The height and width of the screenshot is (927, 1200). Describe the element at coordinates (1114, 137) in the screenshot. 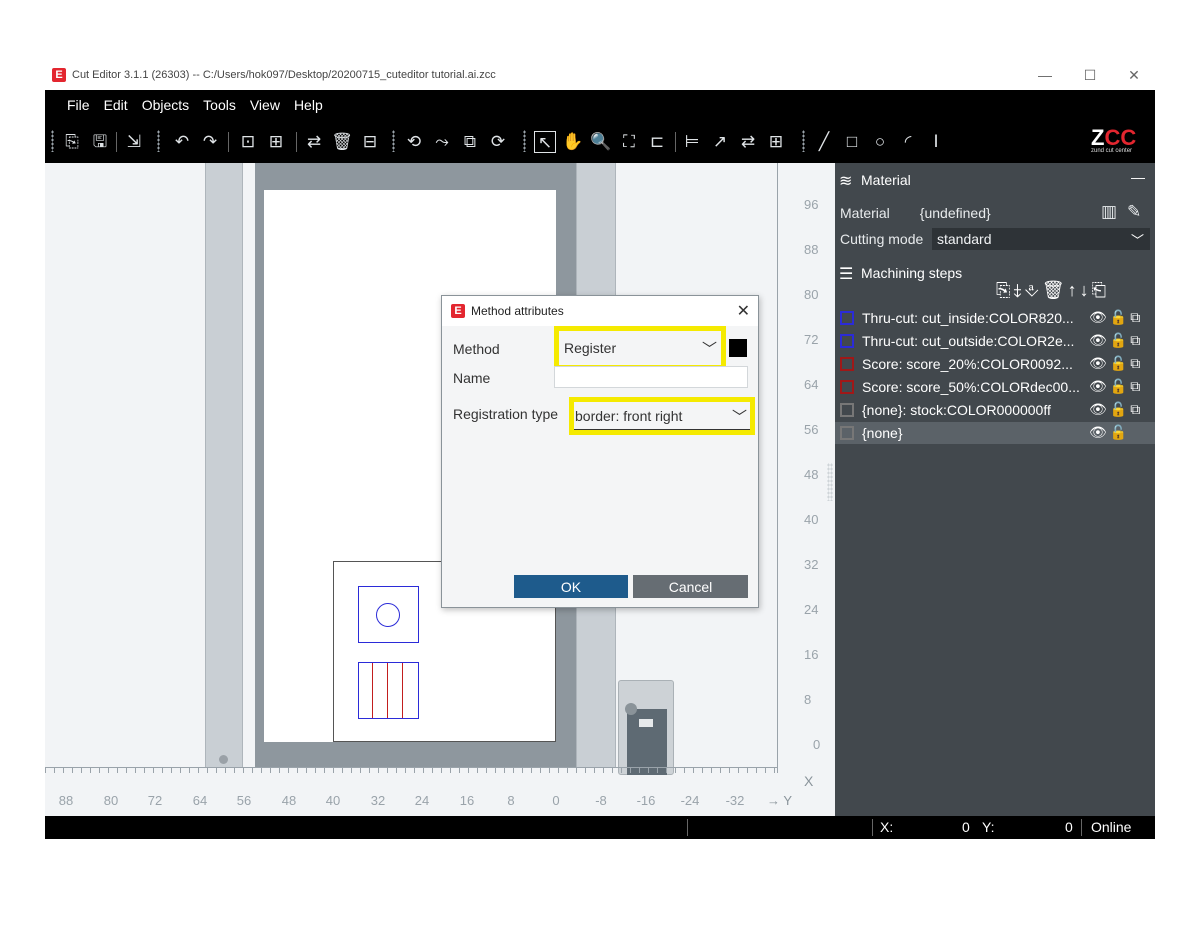

I see `zcc-logo-text: ZCC` at that location.